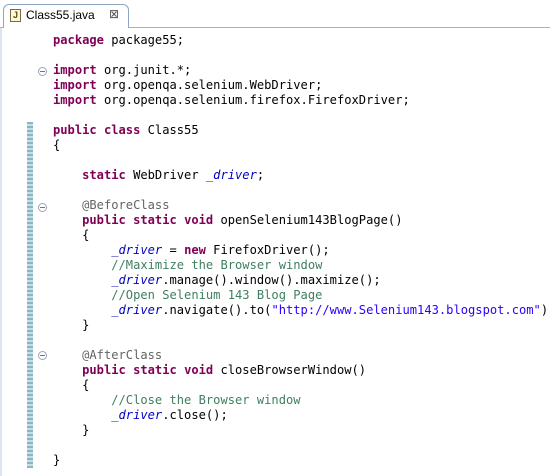 The image size is (550, 476). What do you see at coordinates (30, 295) in the screenshot?
I see `change-indicator-bar` at bounding box center [30, 295].